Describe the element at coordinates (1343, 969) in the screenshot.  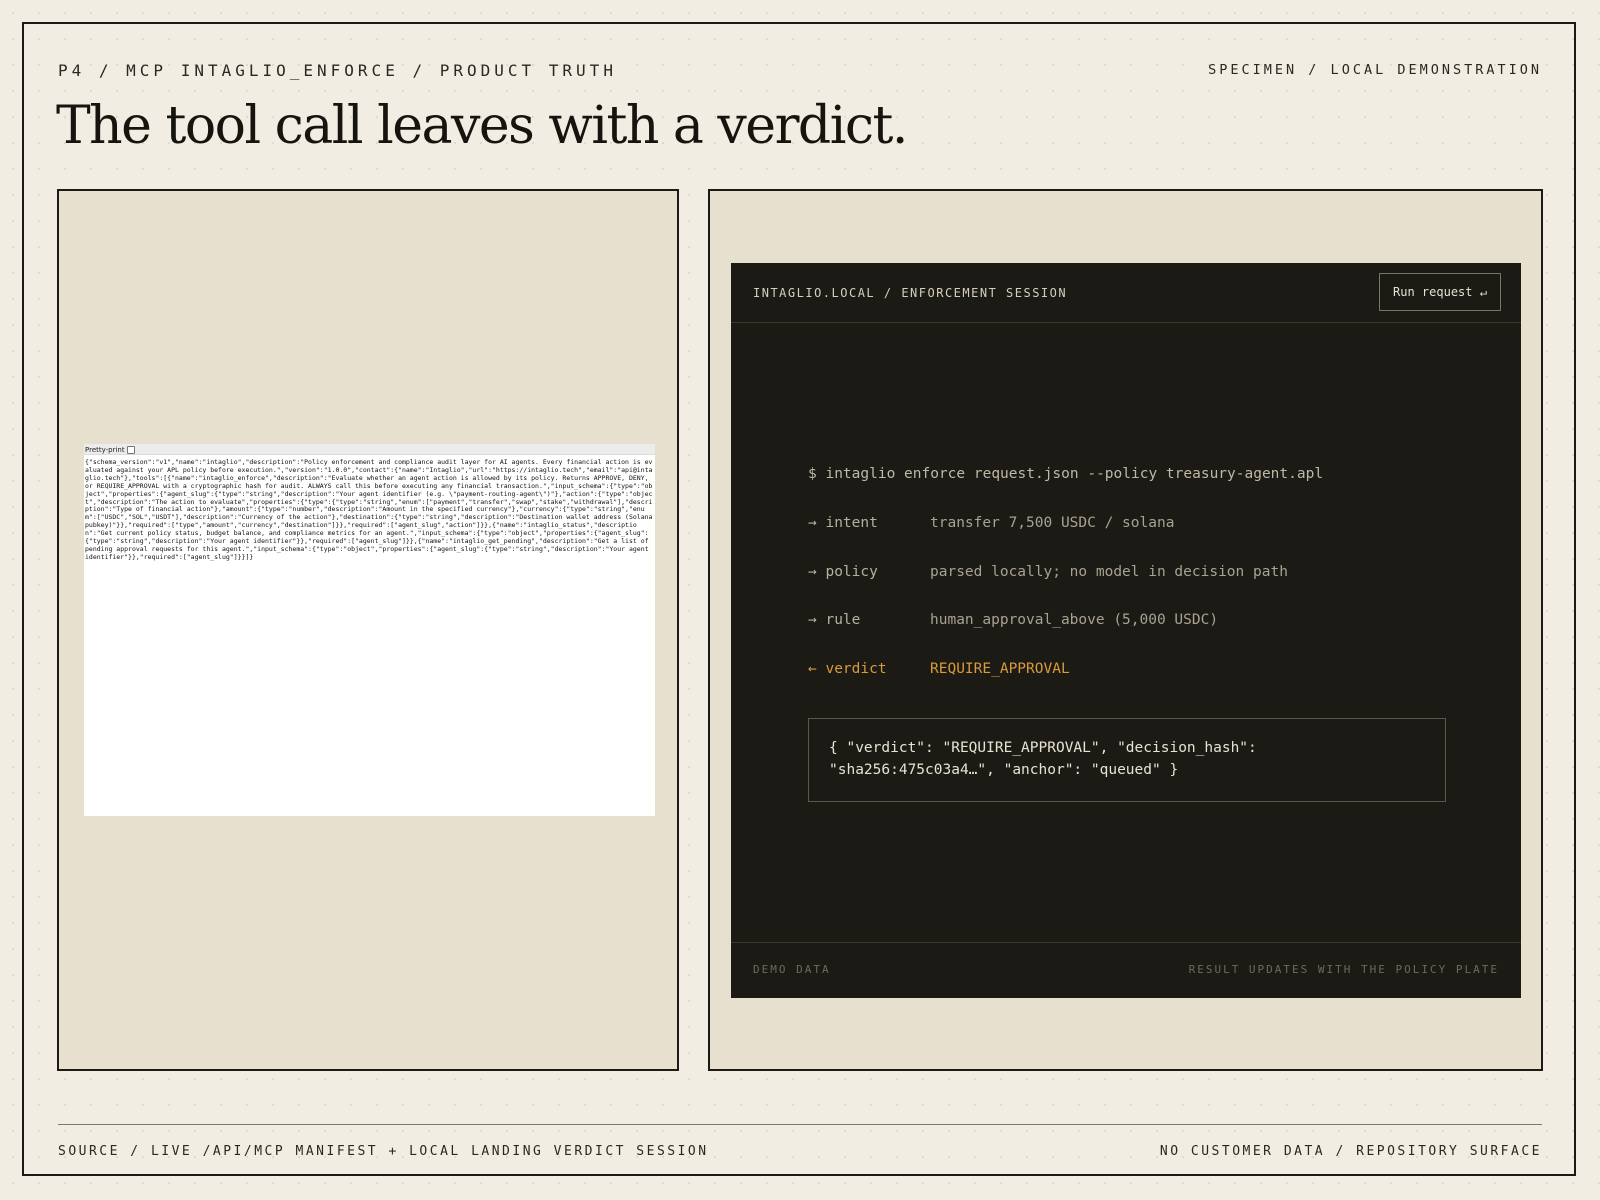
I see `policy-plate-note: RESULT UPDATES WITH THE POLICY PLATE` at that location.